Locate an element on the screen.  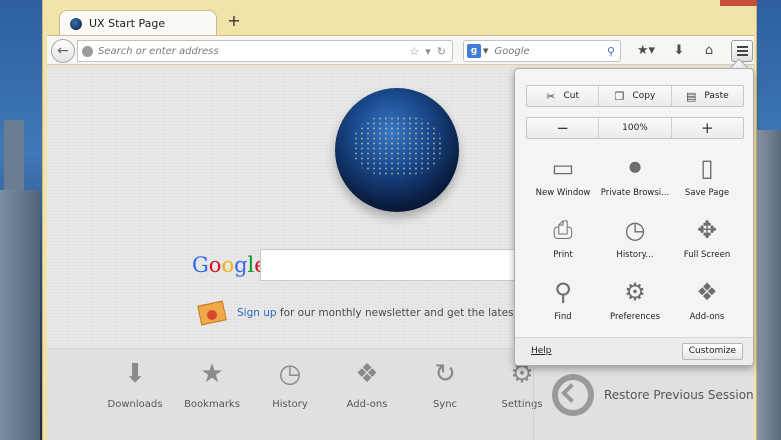
dropdown-arrow-icon: ▾ is located at coordinates (428, 51).